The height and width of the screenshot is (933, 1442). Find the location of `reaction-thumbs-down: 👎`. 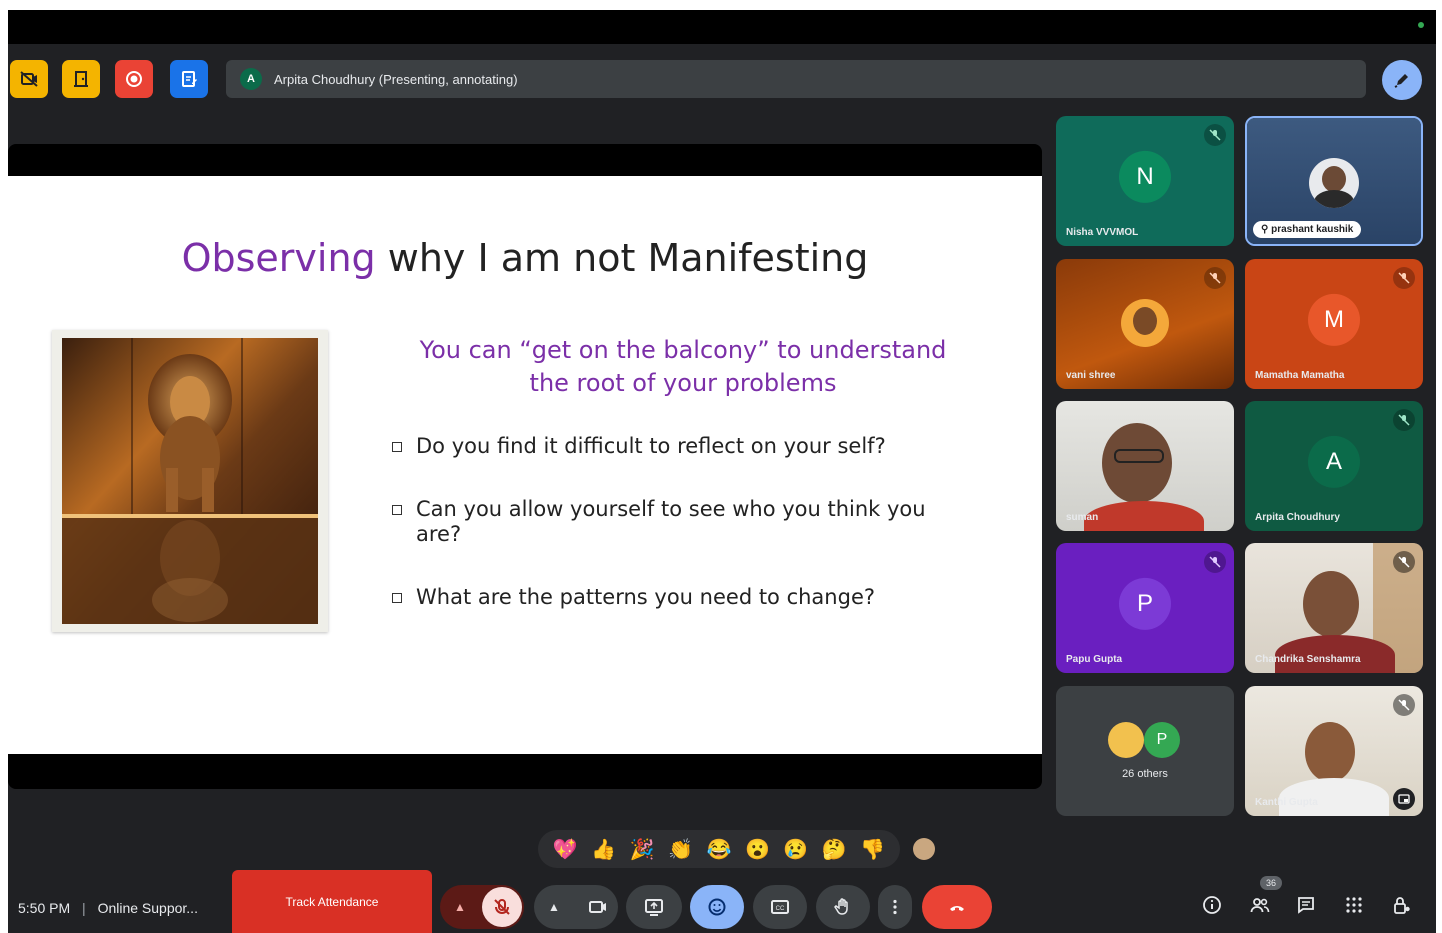

reaction-thumbs-down: 👎 is located at coordinates (872, 849).